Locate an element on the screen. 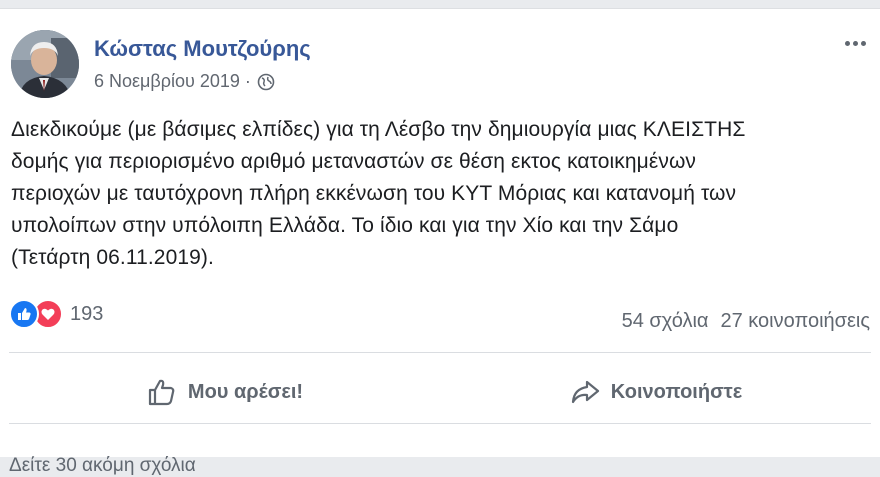 Image resolution: width=880 pixels, height=477 pixels. post-body-line: (Τετάρτη 06.11.2019). is located at coordinates (112, 257).